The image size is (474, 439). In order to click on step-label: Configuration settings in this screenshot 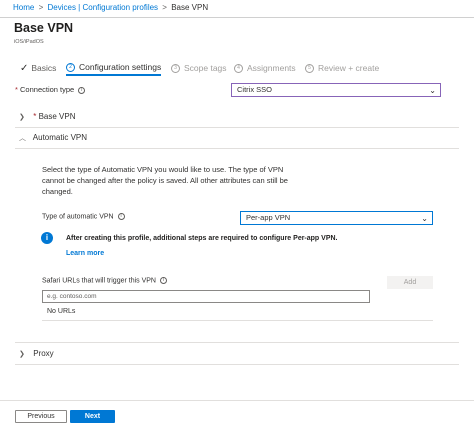, I will do `click(120, 67)`.